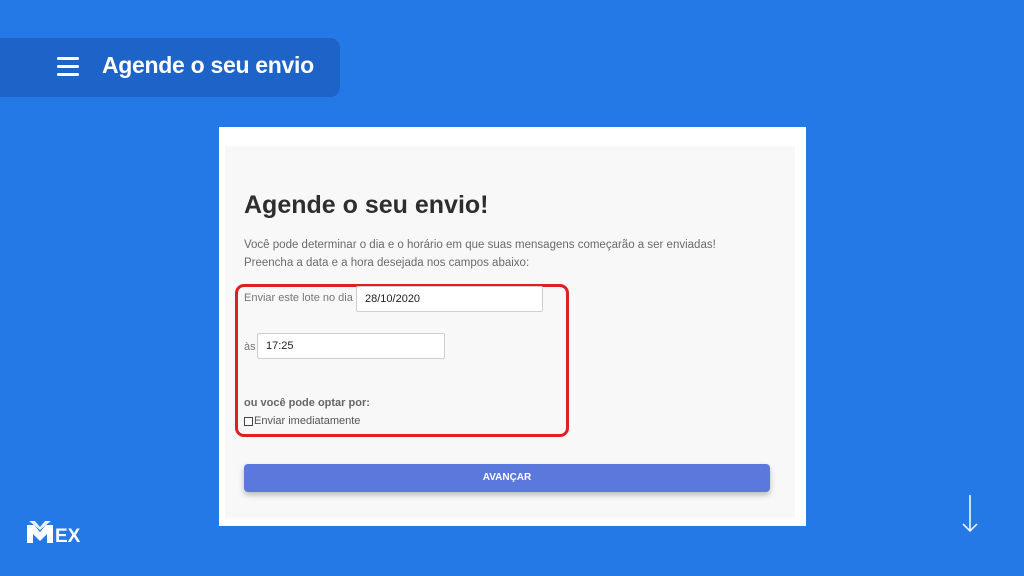 The width and height of the screenshot is (1024, 576). Describe the element at coordinates (307, 403) in the screenshot. I see `or-label: ou você pode optar por:` at that location.